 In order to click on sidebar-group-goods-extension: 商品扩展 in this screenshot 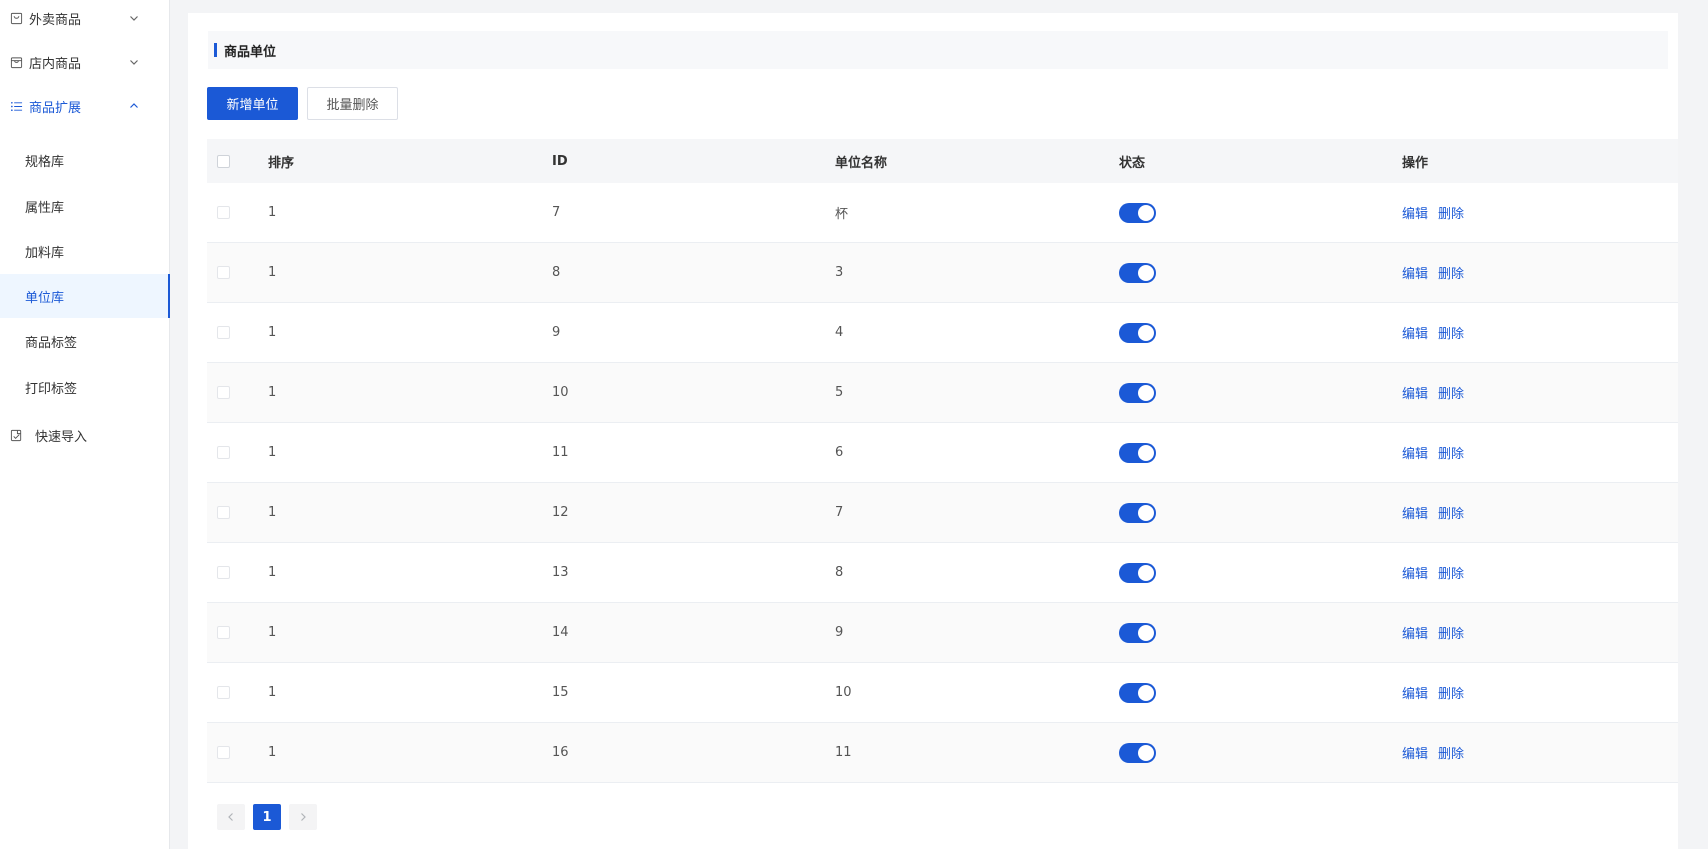, I will do `click(85, 106)`.